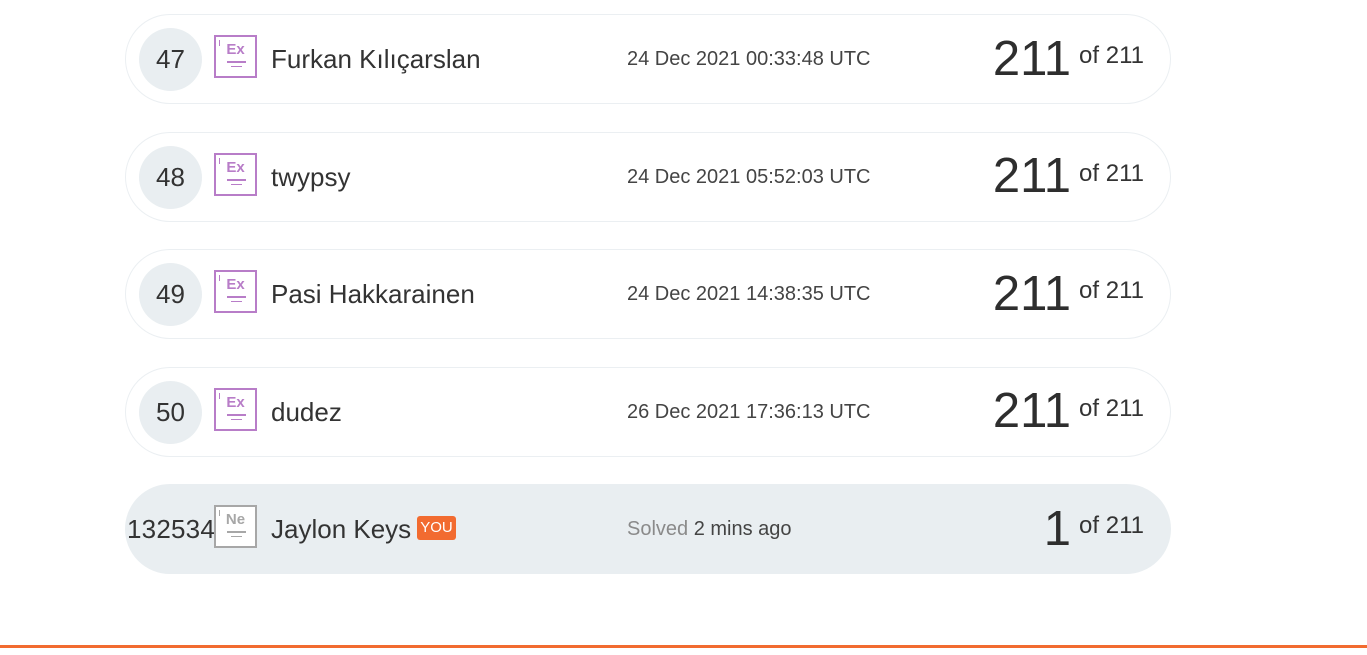 This screenshot has height=655, width=1367. I want to click on user-name-link: dudez, so click(306, 412).